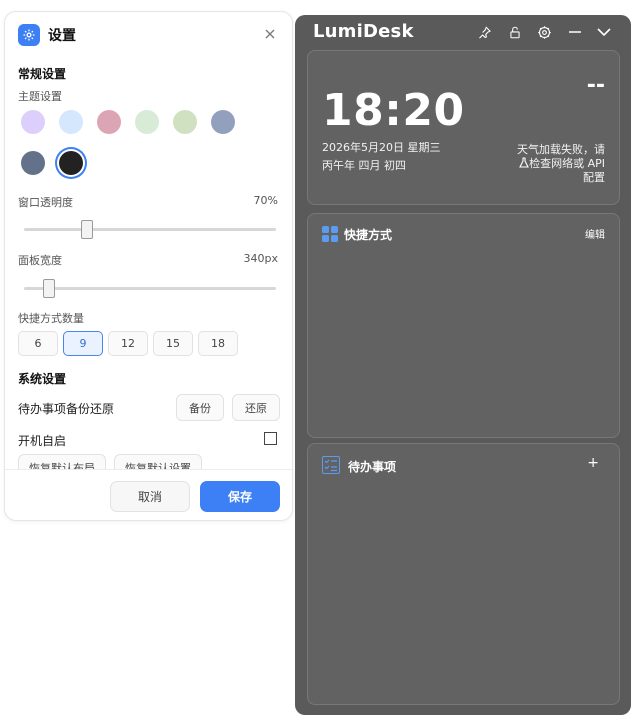 This screenshot has width=632, height=726. I want to click on grid-icon, so click(330, 234).